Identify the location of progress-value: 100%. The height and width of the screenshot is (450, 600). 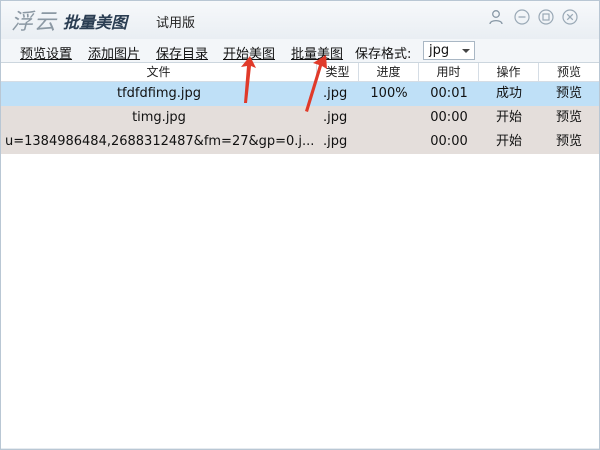
(389, 93).